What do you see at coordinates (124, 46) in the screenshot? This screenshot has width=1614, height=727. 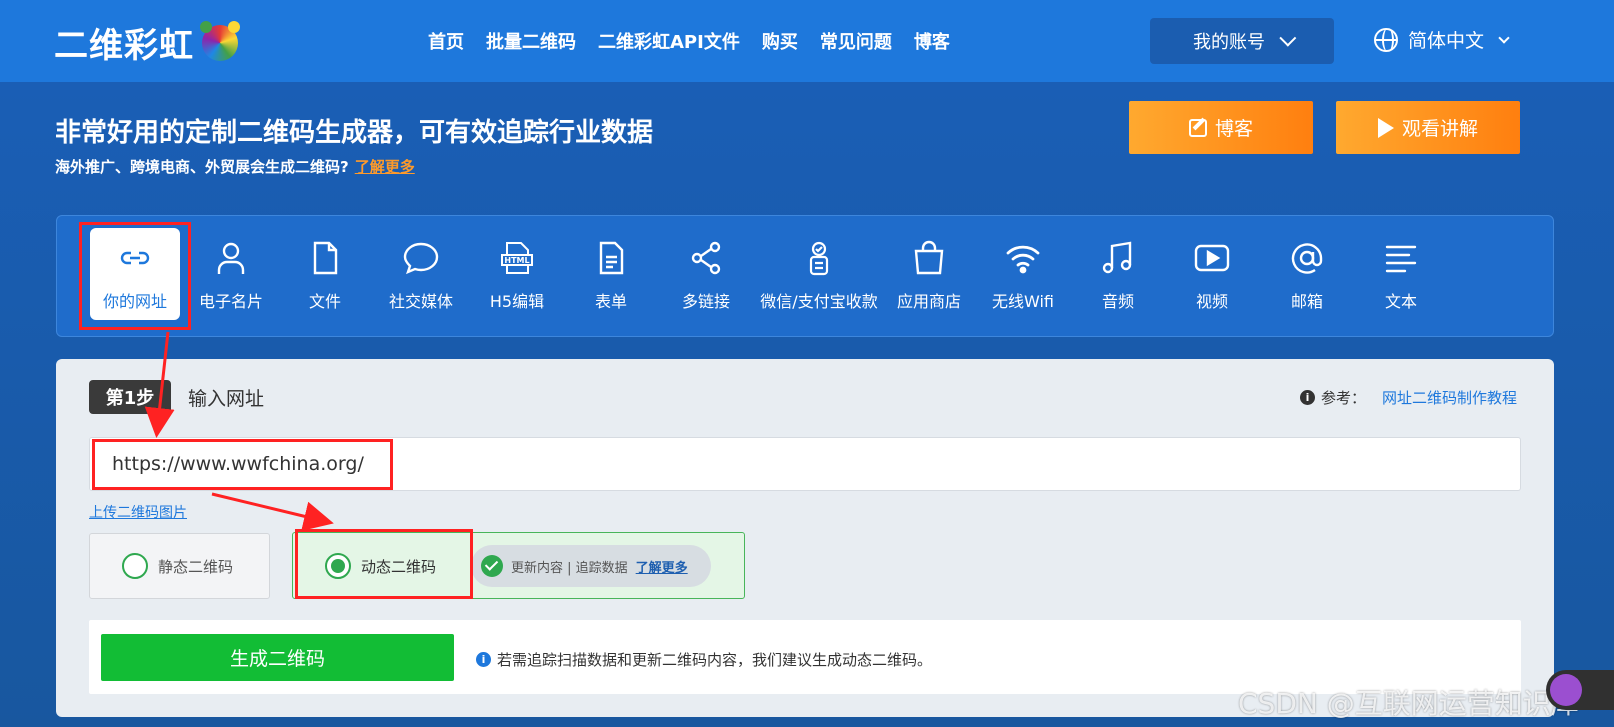 I see `logo-text: 二维彩虹` at bounding box center [124, 46].